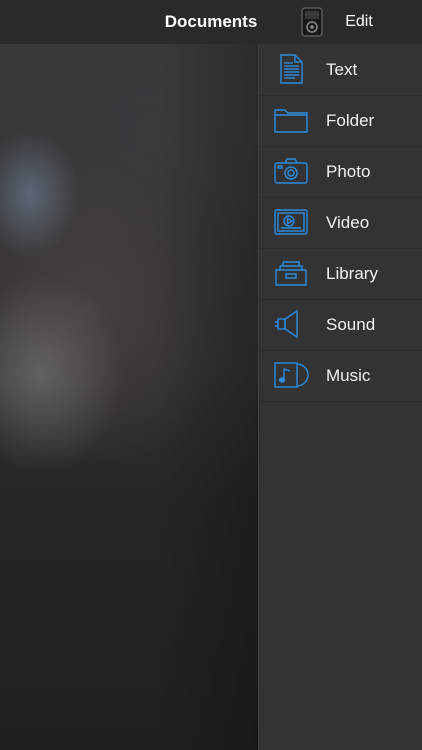 The height and width of the screenshot is (750, 422). I want to click on library-icon, so click(291, 273).